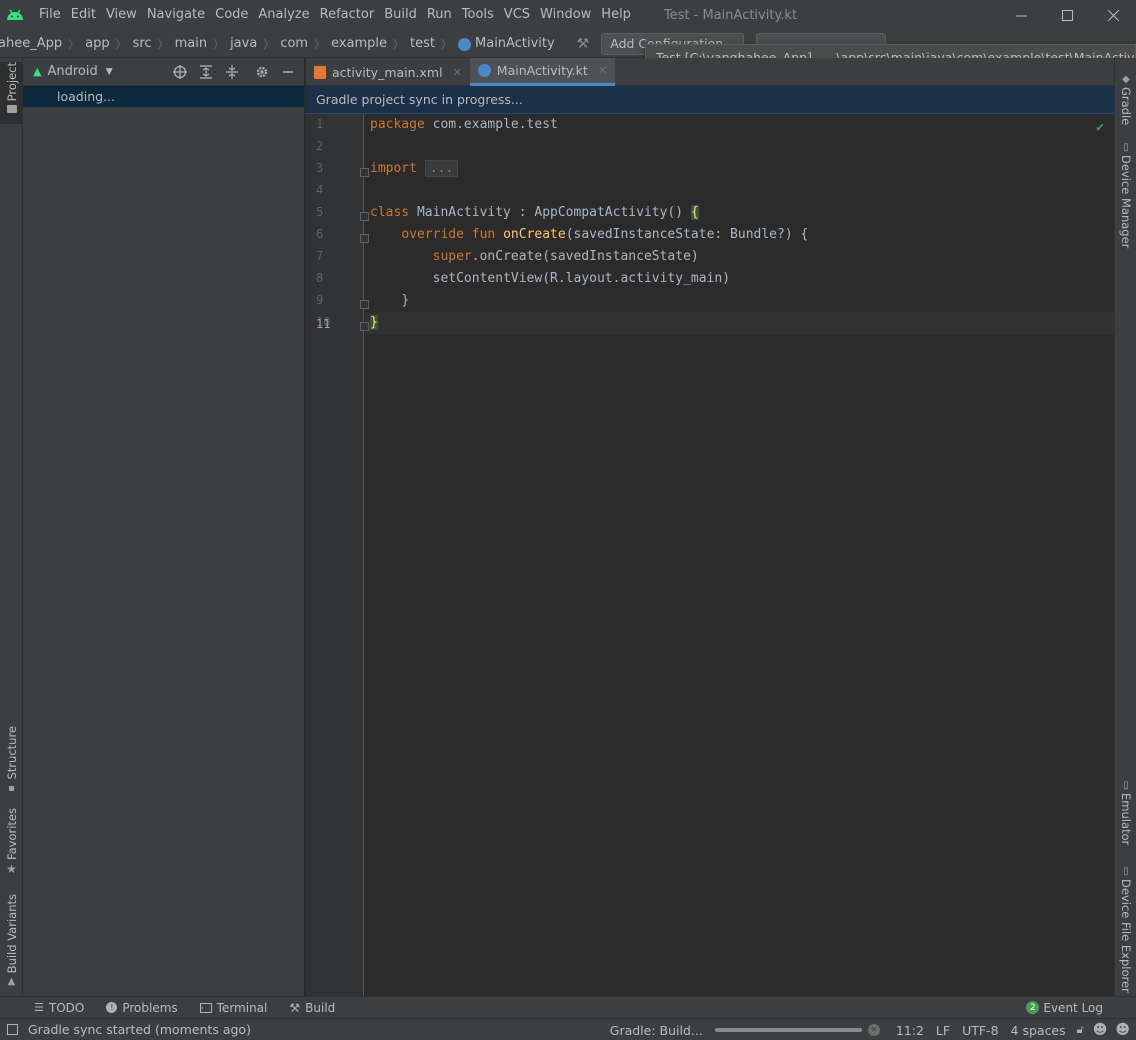 The image size is (1136, 1040). I want to click on tab-emulator-label: Emulator, so click(1126, 819).